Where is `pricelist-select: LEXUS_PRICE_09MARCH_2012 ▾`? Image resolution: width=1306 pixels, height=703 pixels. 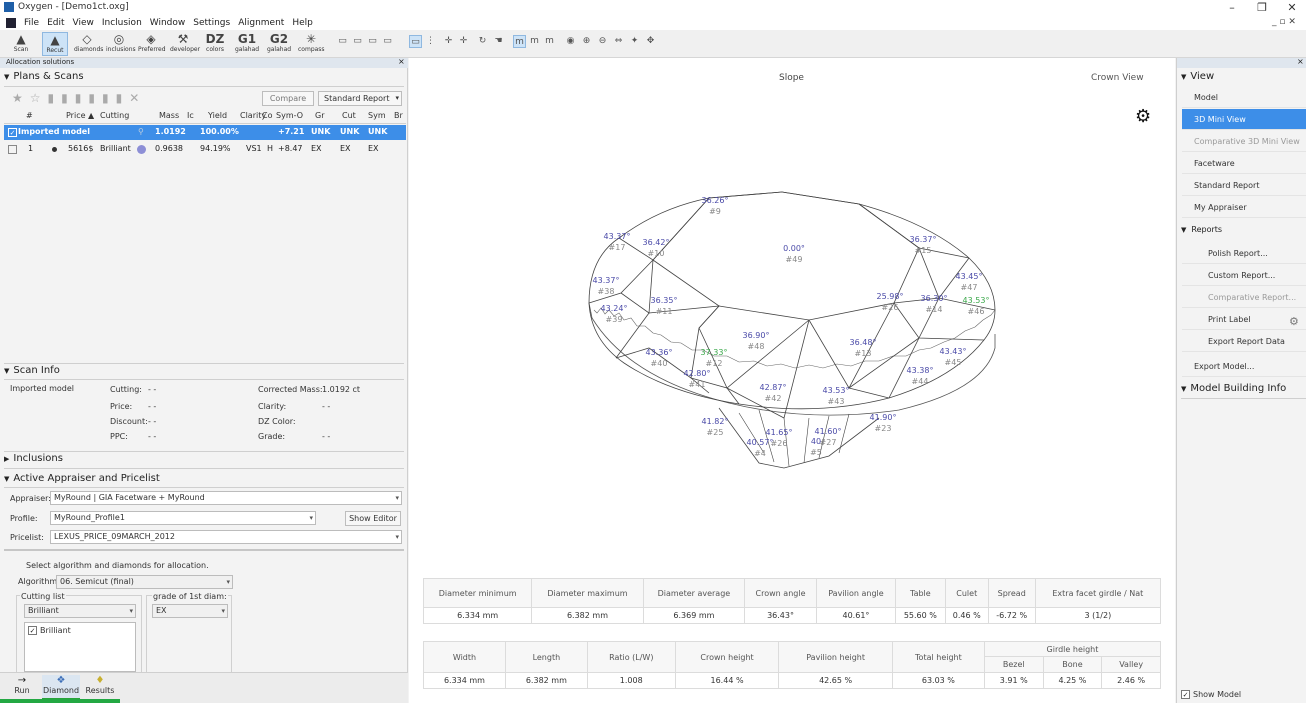
pricelist-select: LEXUS_PRICE_09MARCH_2012 ▾ is located at coordinates (226, 537).